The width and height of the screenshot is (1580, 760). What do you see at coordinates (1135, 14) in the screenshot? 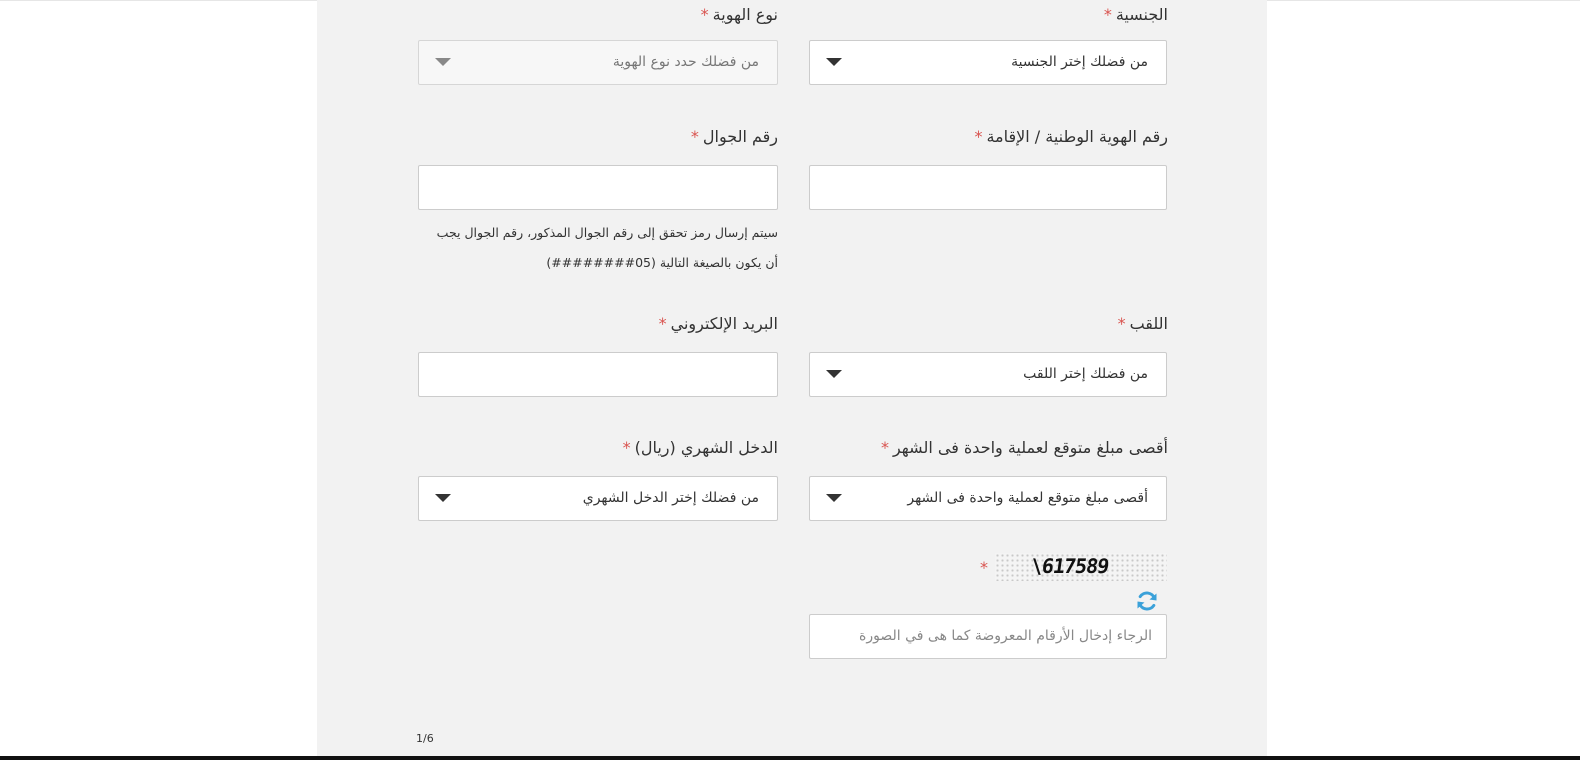
I see `nationality-label: الجنسية*` at bounding box center [1135, 14].